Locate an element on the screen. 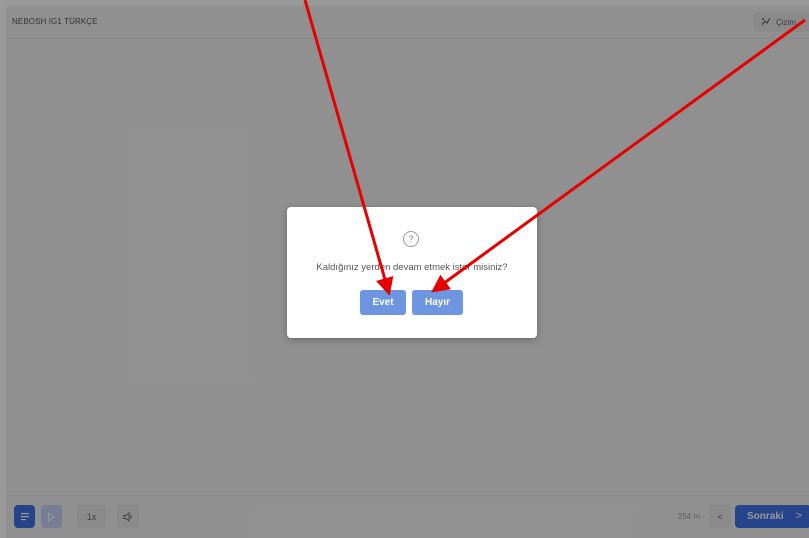  question-icon: ? is located at coordinates (411, 239).